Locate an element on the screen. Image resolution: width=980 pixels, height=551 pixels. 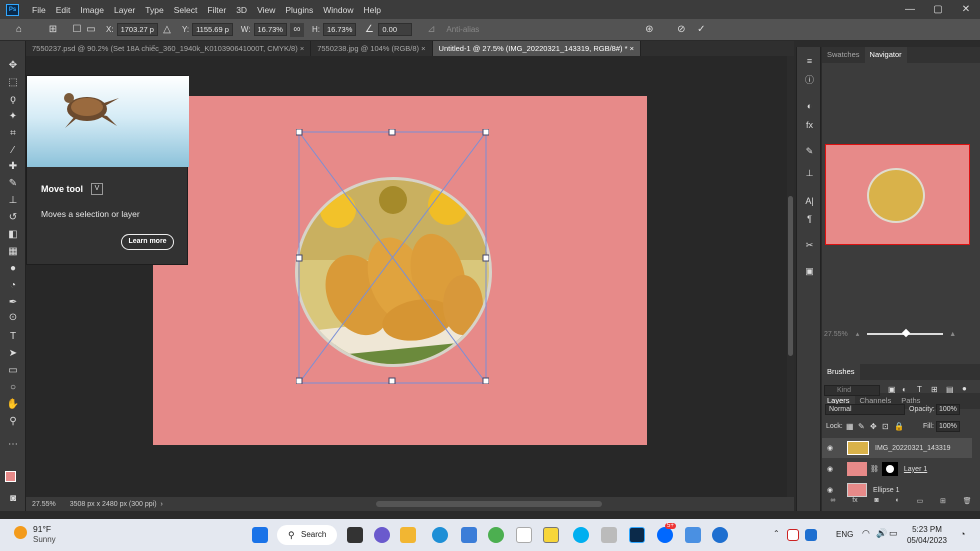
temperature: 91°F is located at coordinates (42, 529).